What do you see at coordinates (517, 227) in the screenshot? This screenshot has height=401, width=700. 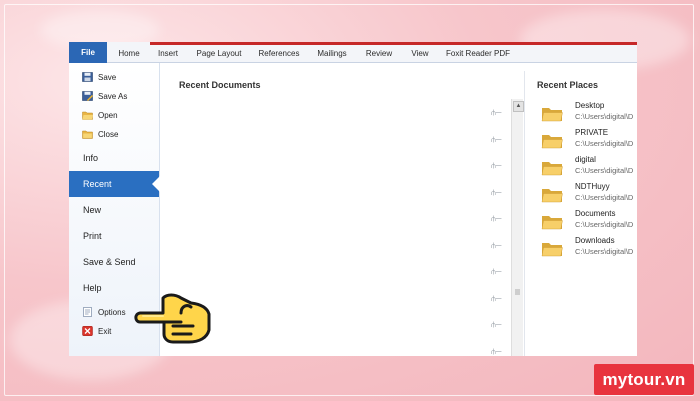 I see `recent-documents-scrollbar: ▲` at bounding box center [517, 227].